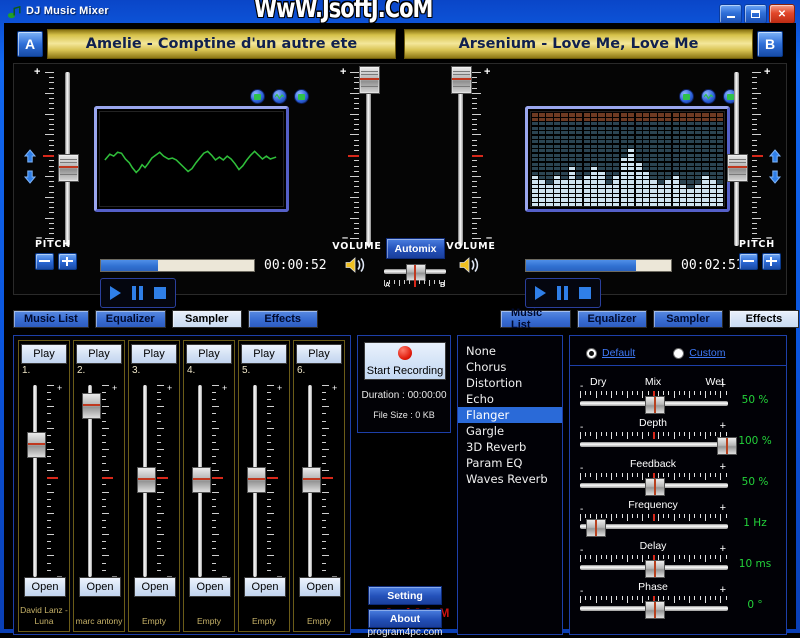  What do you see at coordinates (264, 354) in the screenshot?
I see `sampler-play-button-5: Play` at bounding box center [264, 354].